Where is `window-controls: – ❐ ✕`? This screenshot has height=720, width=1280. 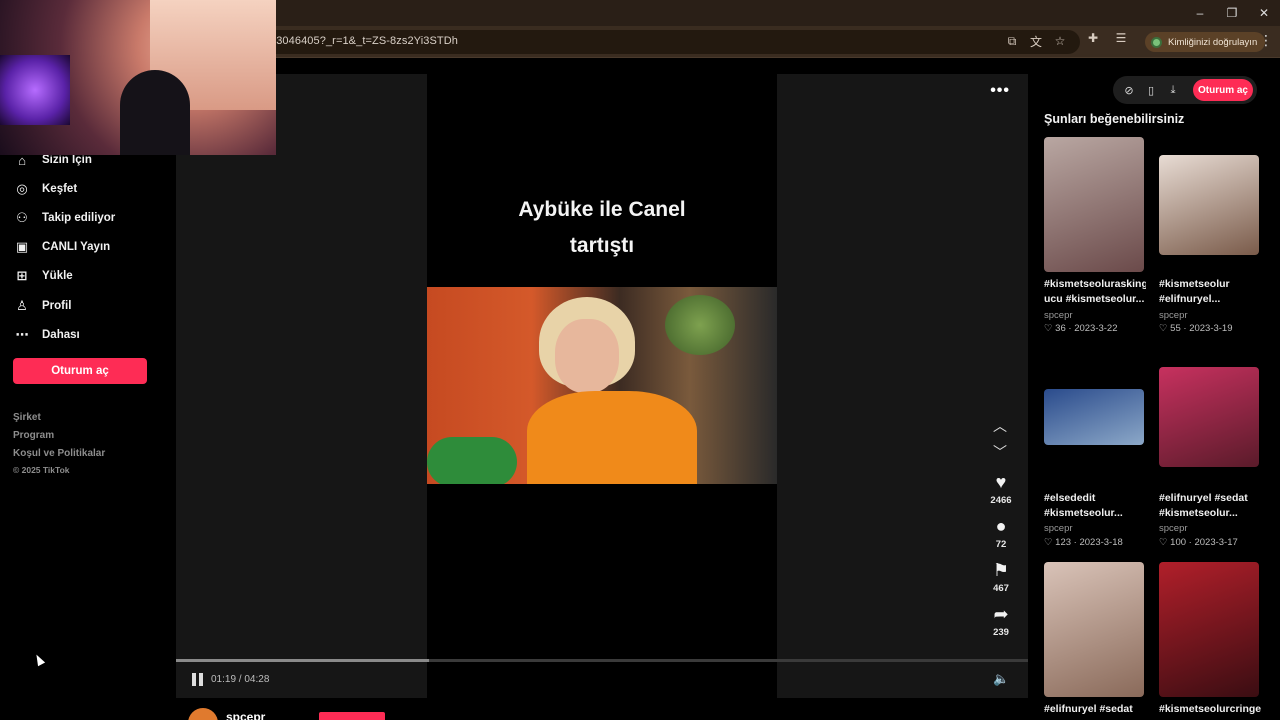
window-controls: – ❐ ✕ is located at coordinates (1232, 13).